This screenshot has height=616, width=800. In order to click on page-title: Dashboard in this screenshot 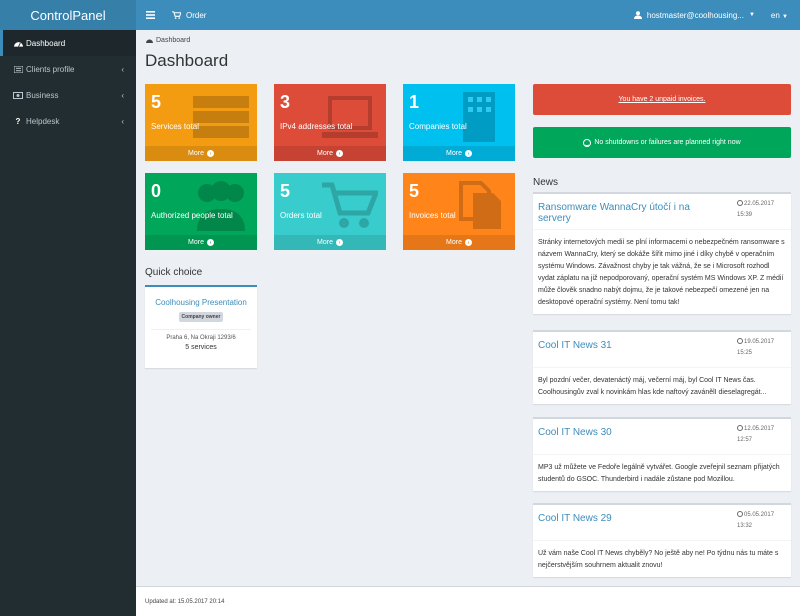, I will do `click(187, 60)`.